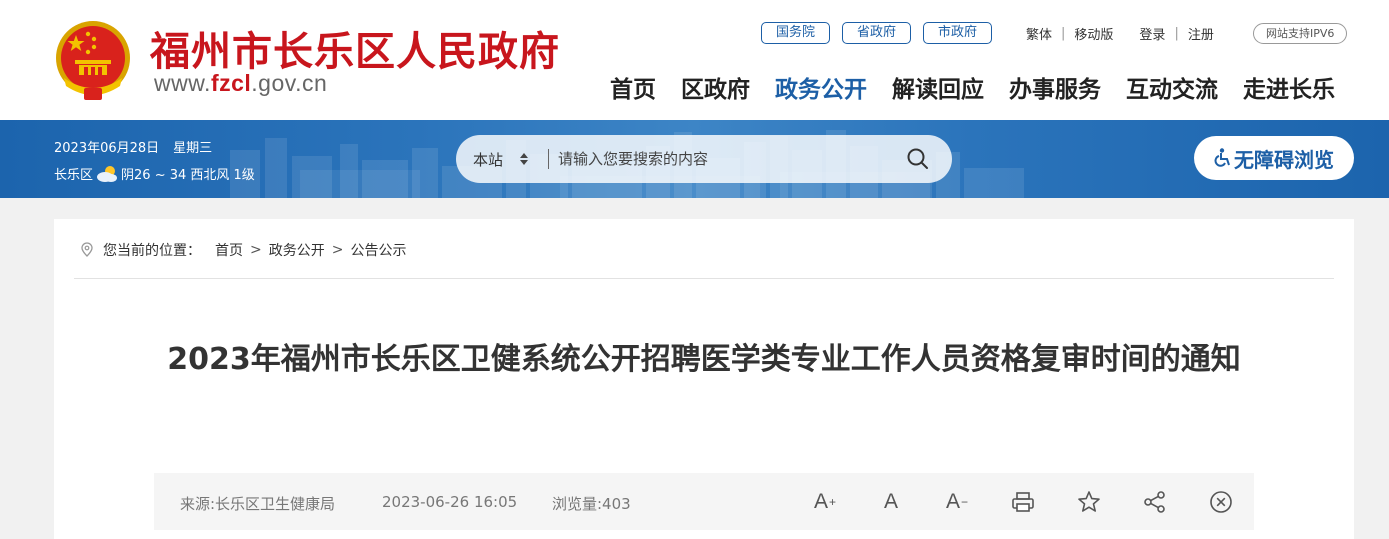 The image size is (1389, 539). Describe the element at coordinates (1300, 33) in the screenshot. I see `ipv6-badge: 网站支持IPV6` at that location.